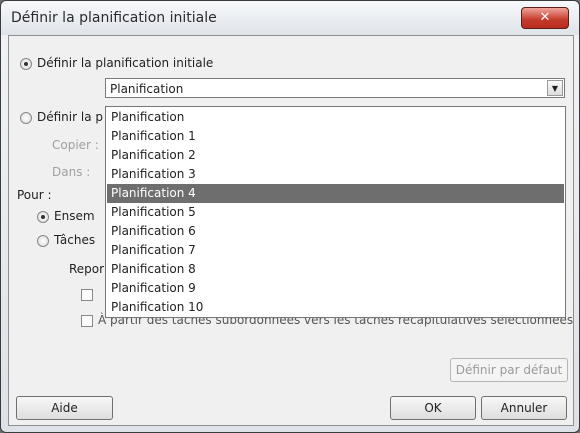  Describe the element at coordinates (335, 231) in the screenshot. I see `dropdown-item: Planification 6` at that location.